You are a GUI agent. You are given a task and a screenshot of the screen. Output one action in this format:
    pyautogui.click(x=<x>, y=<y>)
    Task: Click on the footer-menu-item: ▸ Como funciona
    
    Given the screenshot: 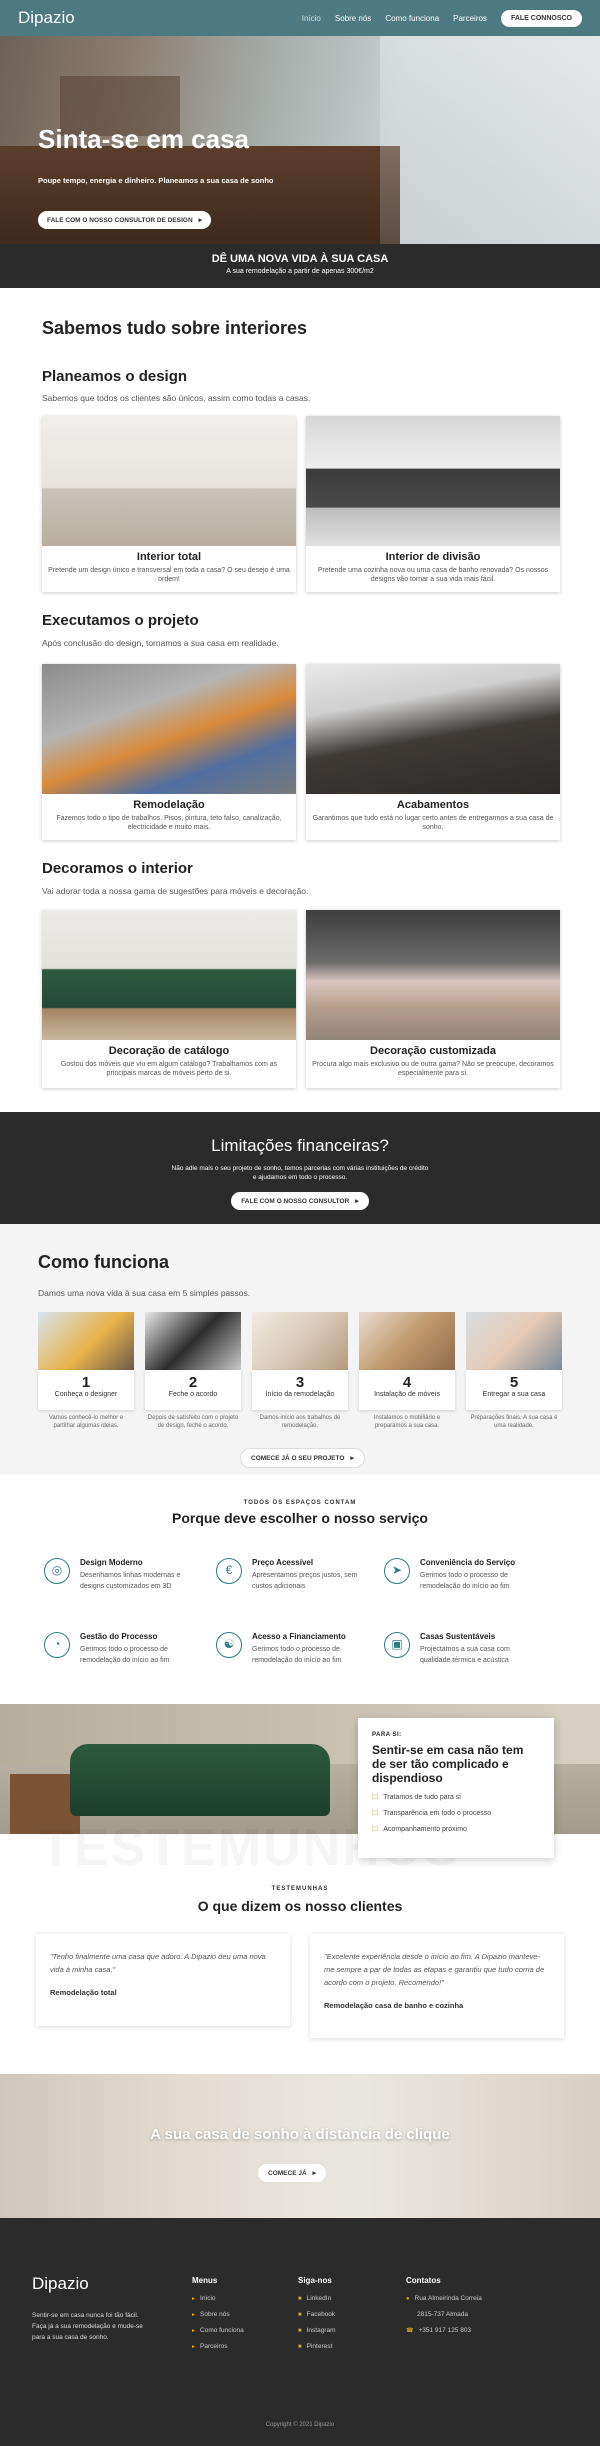 What is the action you would take?
    pyautogui.click(x=218, y=2330)
    